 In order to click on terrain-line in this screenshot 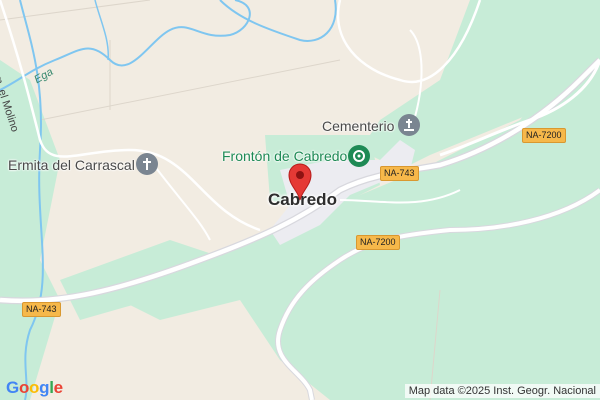, I will do `click(190, 90)`.